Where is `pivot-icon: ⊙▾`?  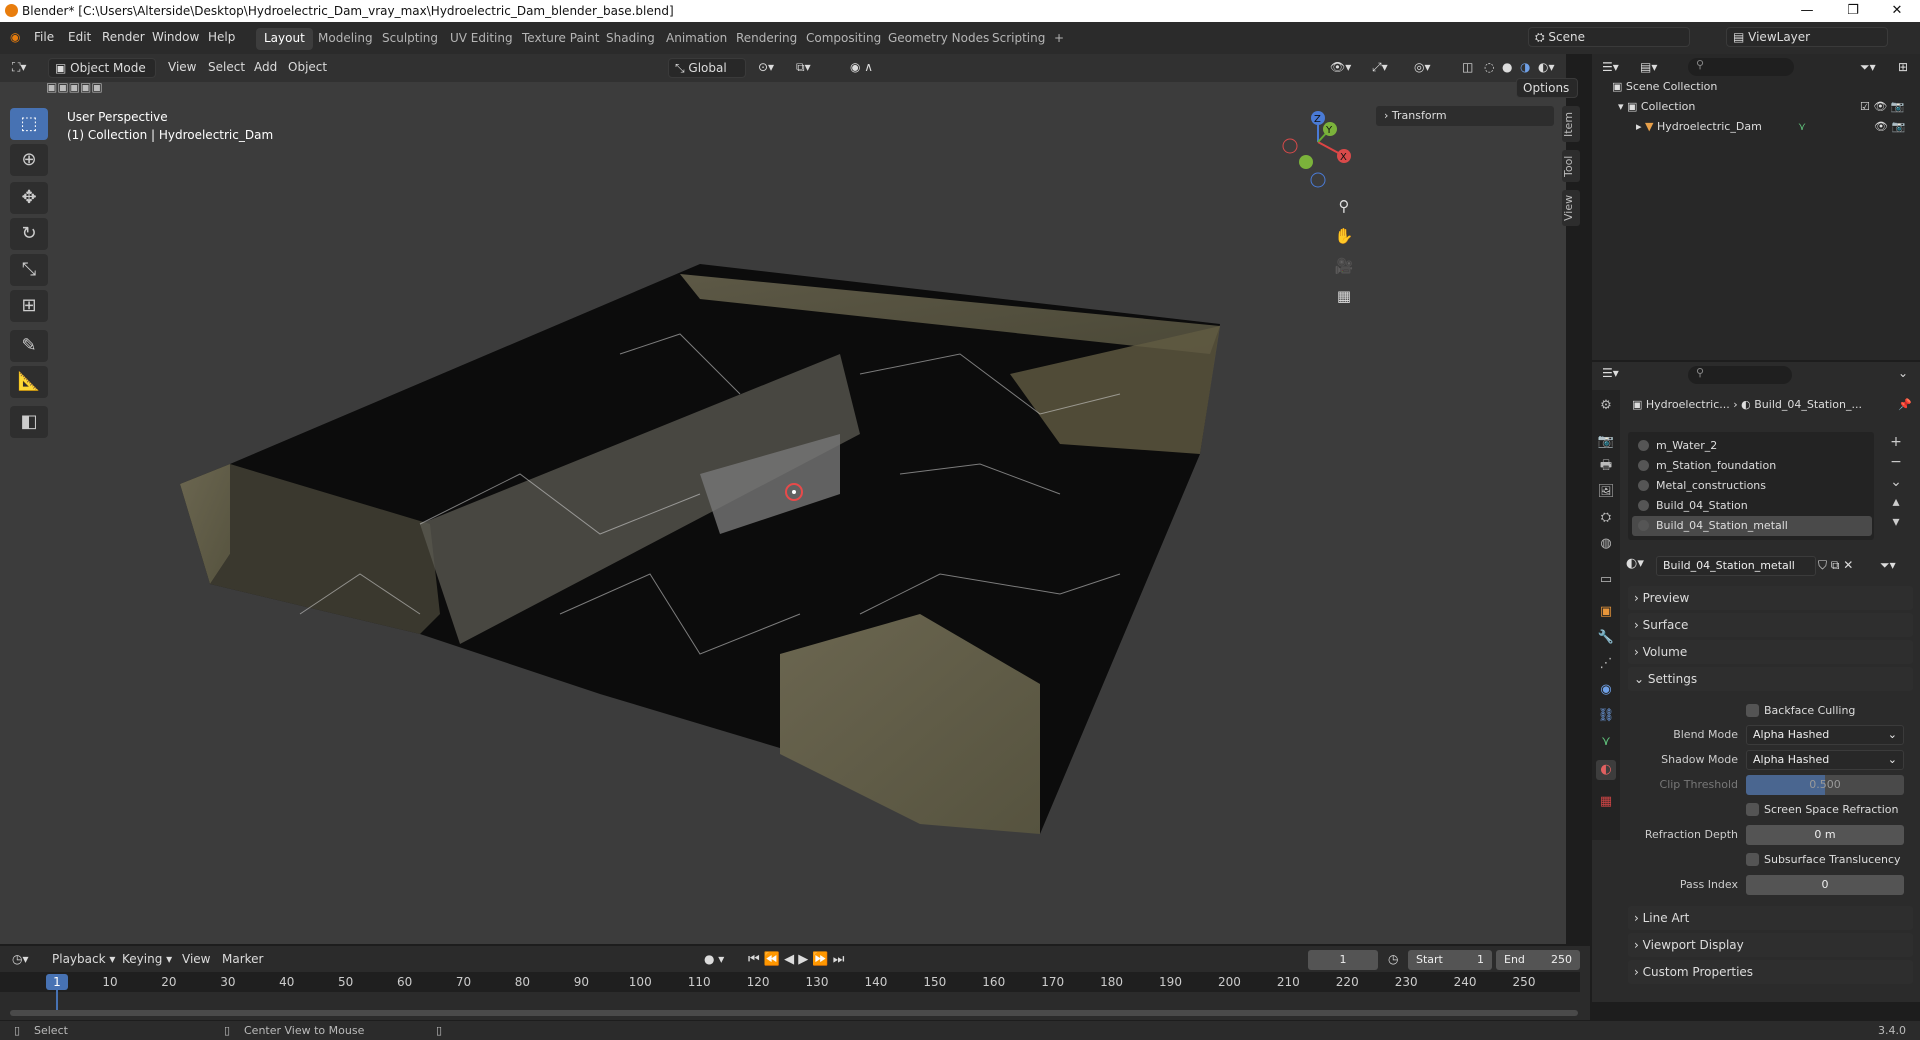
pivot-icon: ⊙▾ is located at coordinates (766, 67).